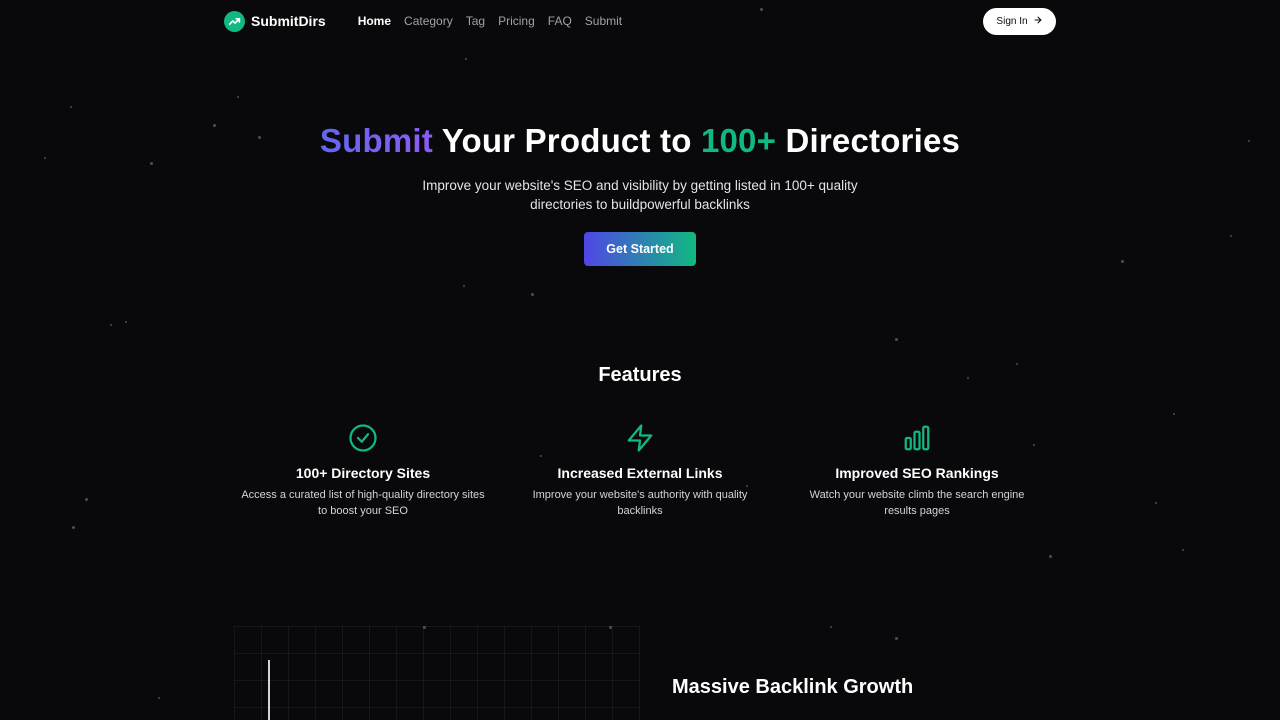  I want to click on nav-item-pricing: Pricing, so click(516, 21).